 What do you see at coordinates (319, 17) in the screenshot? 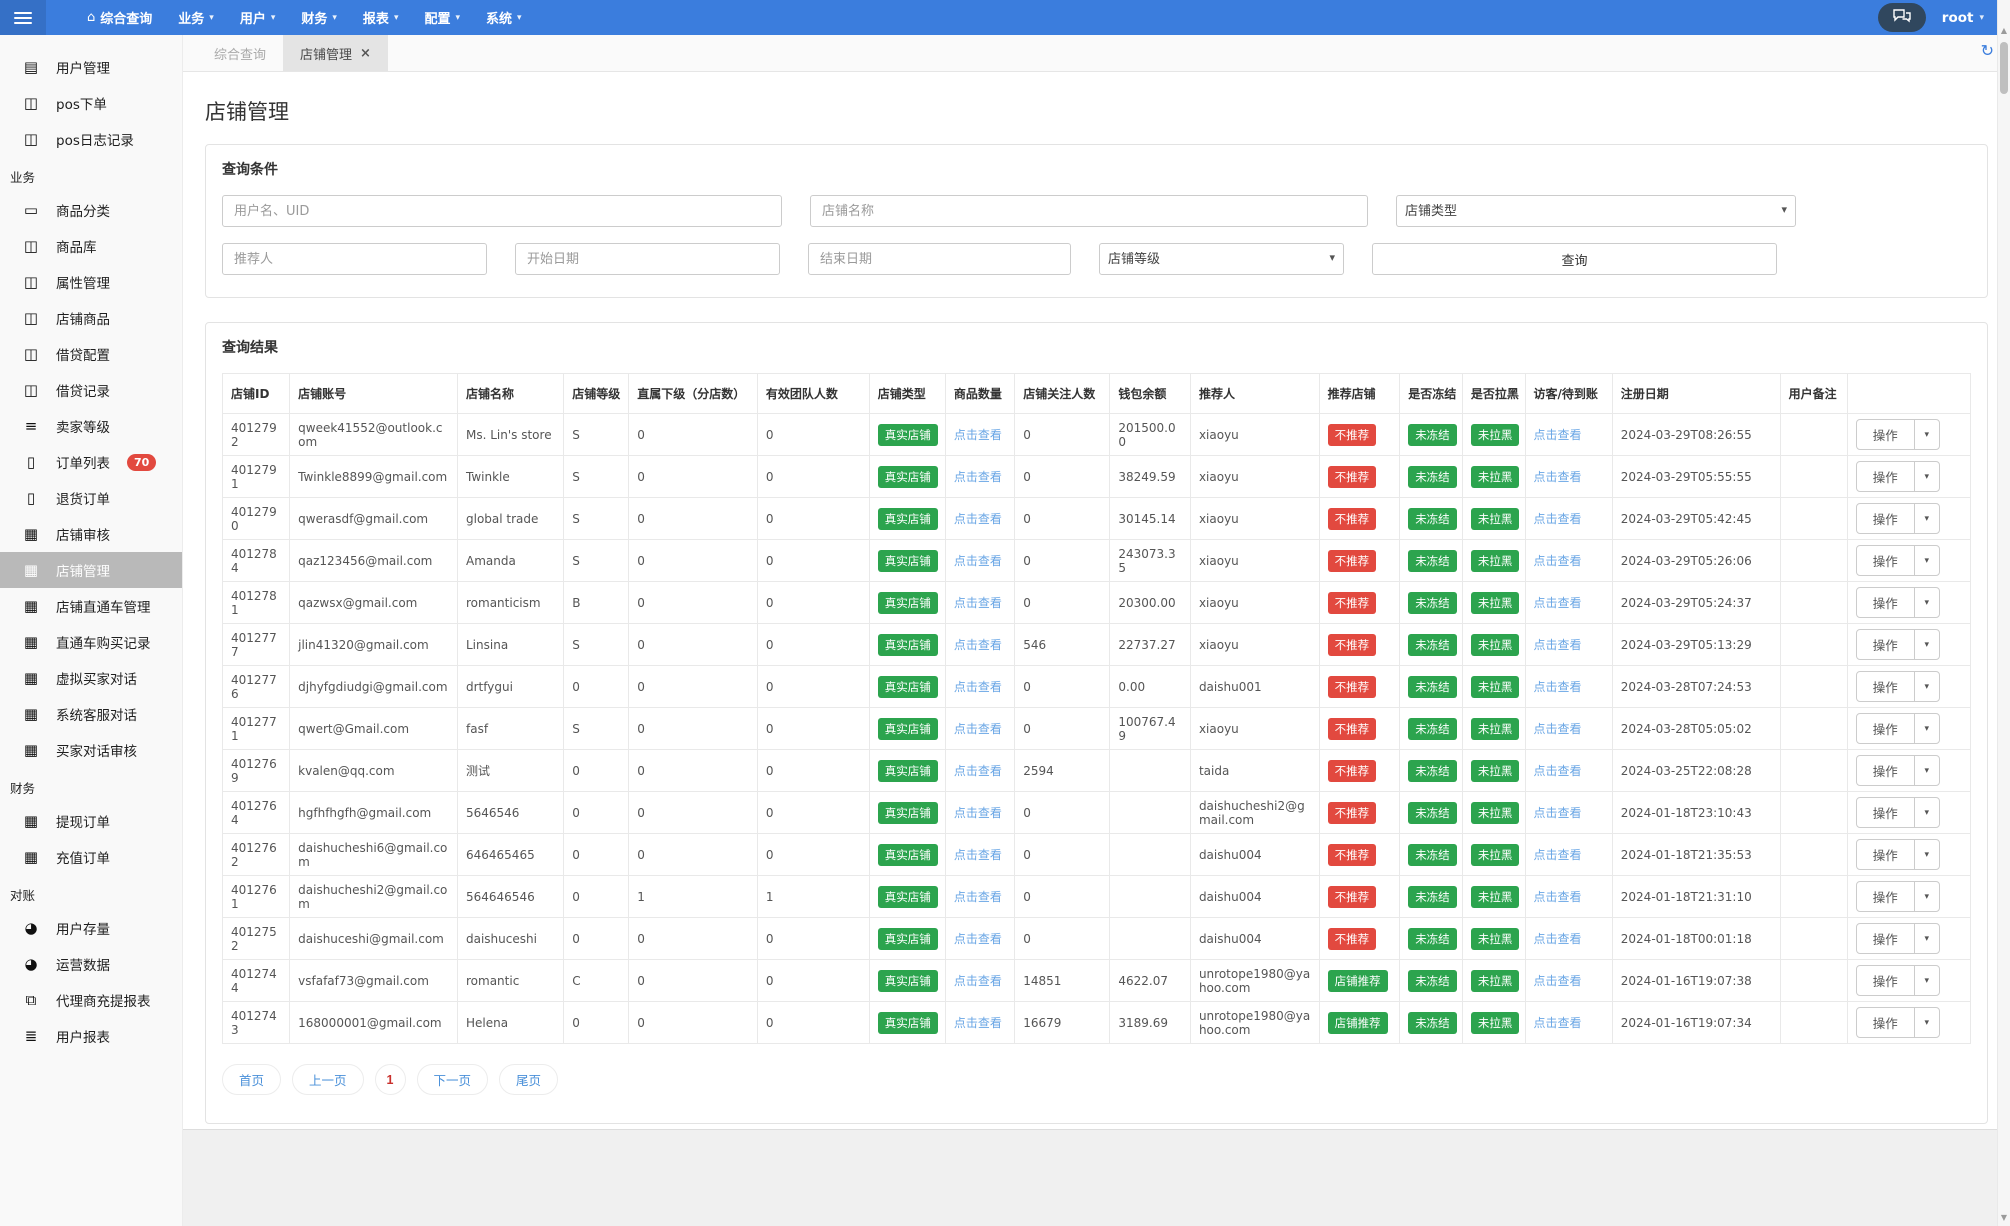
I see `nav-item-3: 财务 ▾` at bounding box center [319, 17].